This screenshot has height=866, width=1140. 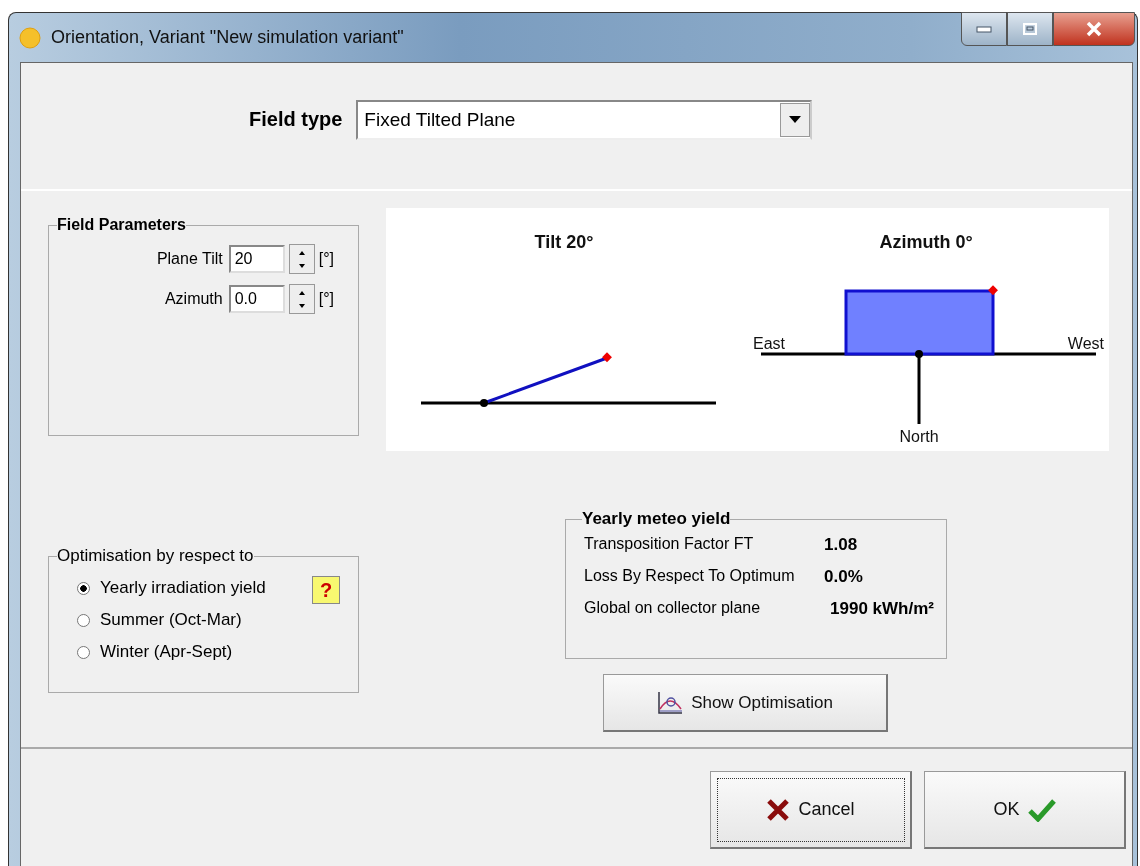 I want to click on result-label: Global on collector plane, so click(x=672, y=608).